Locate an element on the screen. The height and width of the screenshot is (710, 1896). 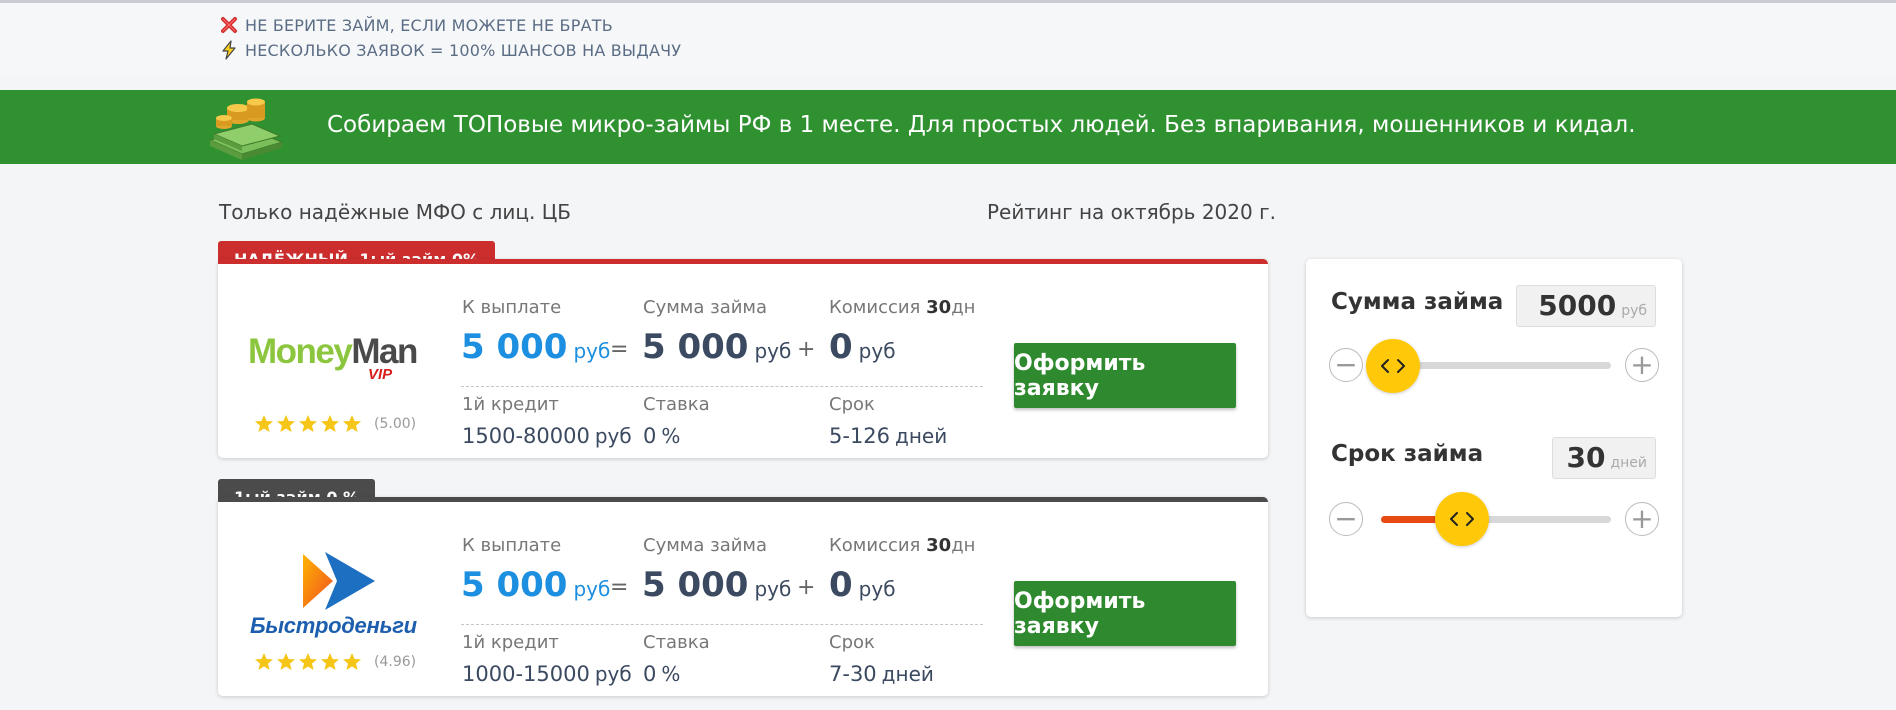
term-input-unit: дней is located at coordinates (1628, 463).